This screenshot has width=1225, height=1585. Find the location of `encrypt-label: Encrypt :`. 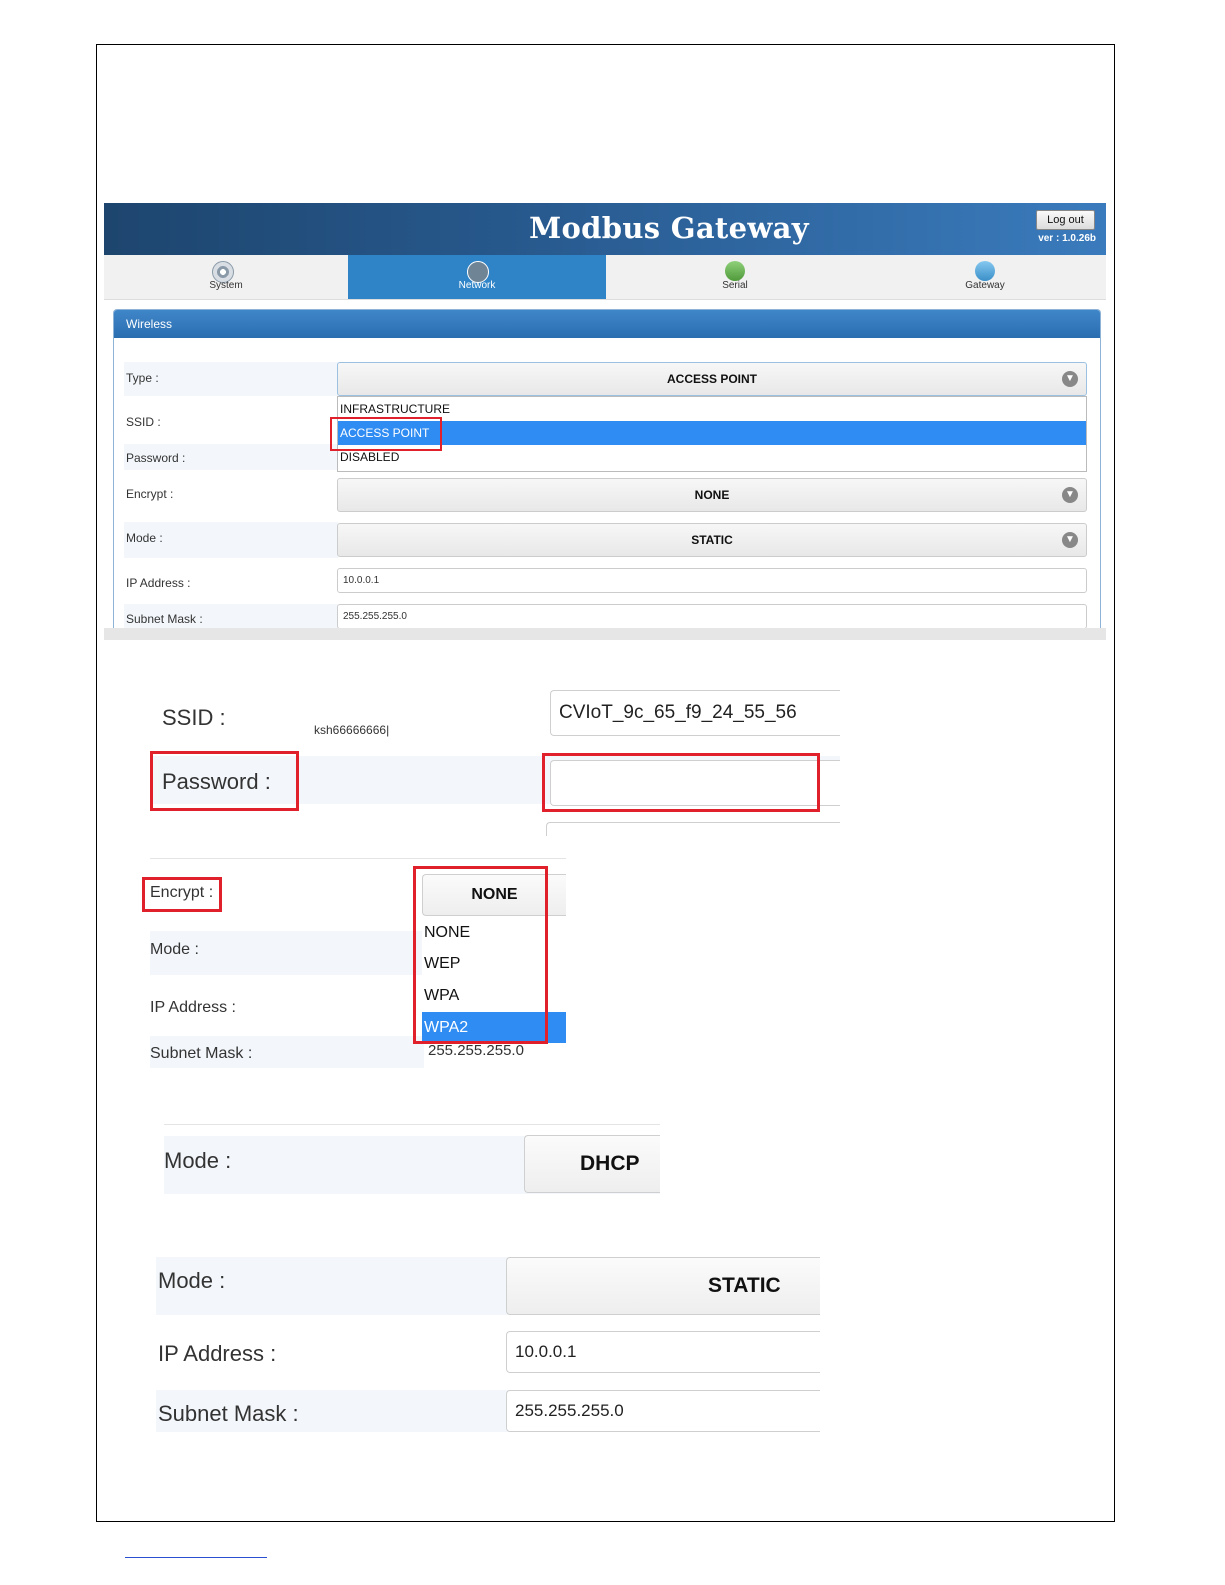

encrypt-label: Encrypt : is located at coordinates (150, 494).